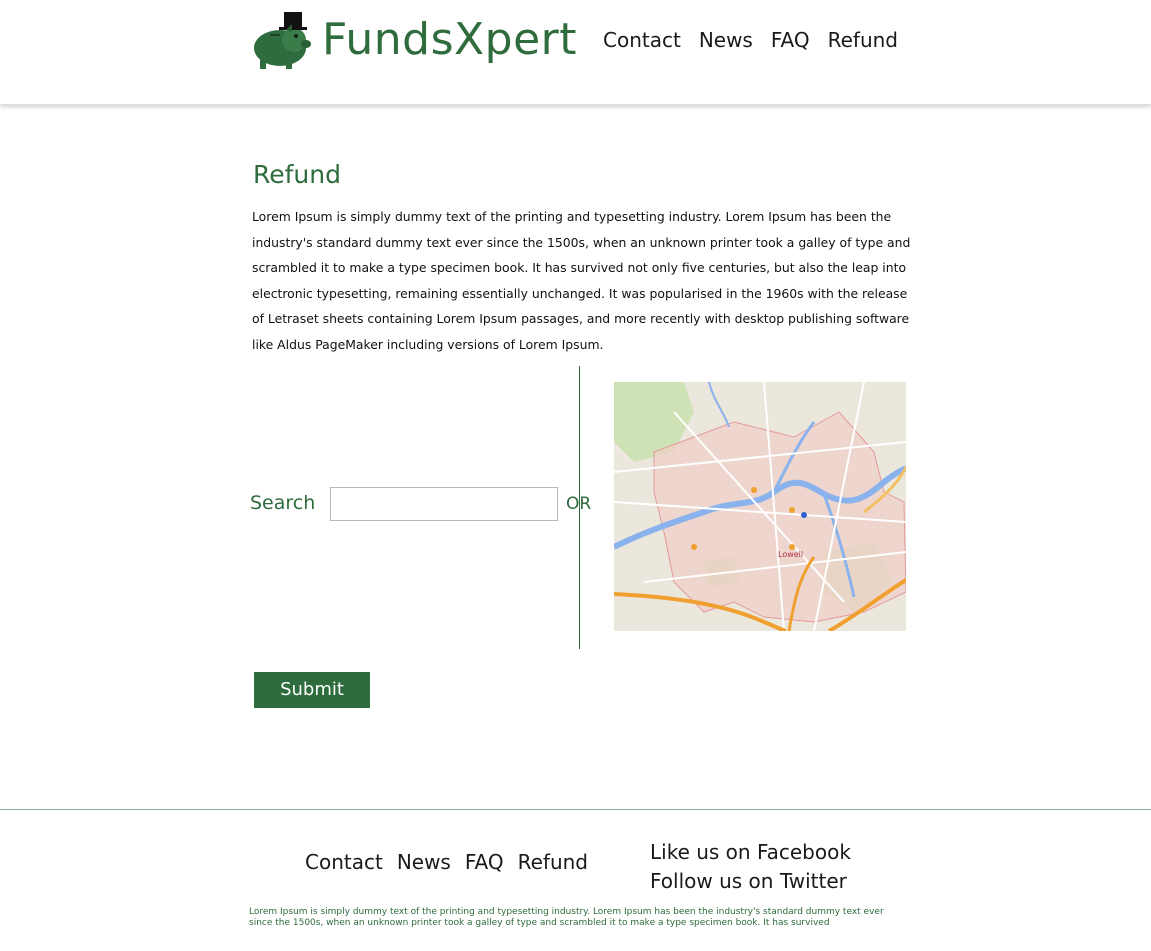  Describe the element at coordinates (575, 809) in the screenshot. I see `footer-divider` at that location.